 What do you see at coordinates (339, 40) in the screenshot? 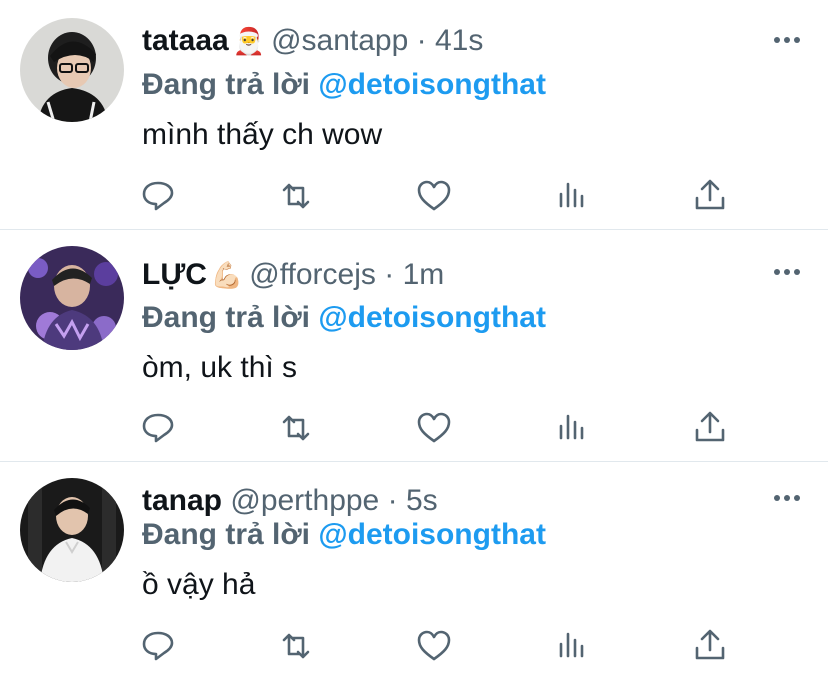
I see `handle: @santapp` at bounding box center [339, 40].